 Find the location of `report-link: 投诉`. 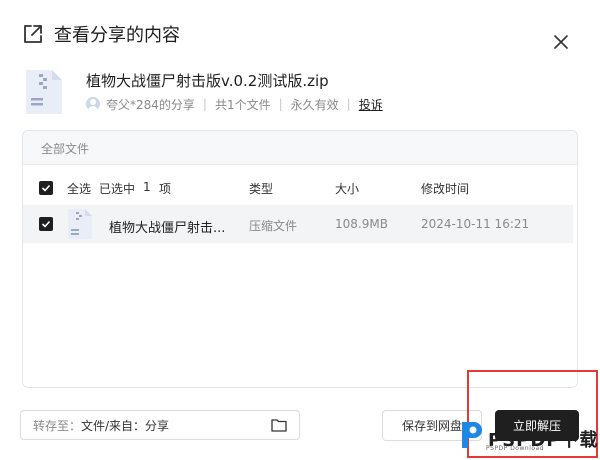

report-link: 投诉 is located at coordinates (371, 104).